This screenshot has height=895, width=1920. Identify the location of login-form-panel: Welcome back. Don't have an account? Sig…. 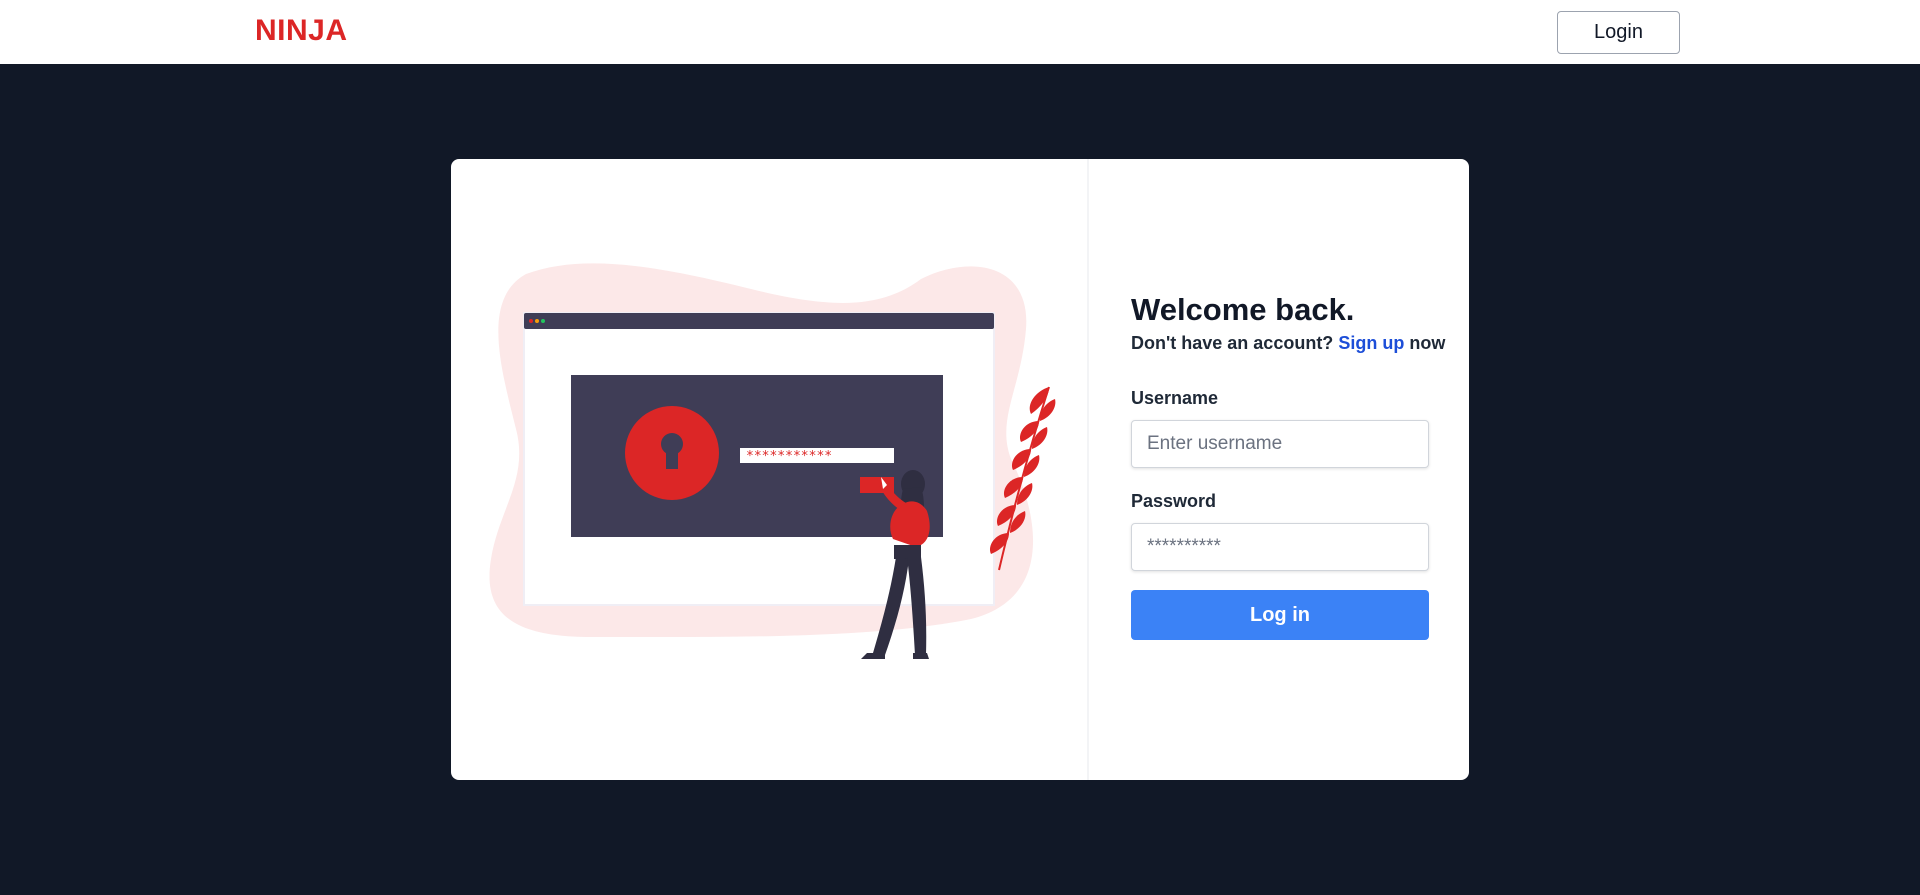
(1288, 469).